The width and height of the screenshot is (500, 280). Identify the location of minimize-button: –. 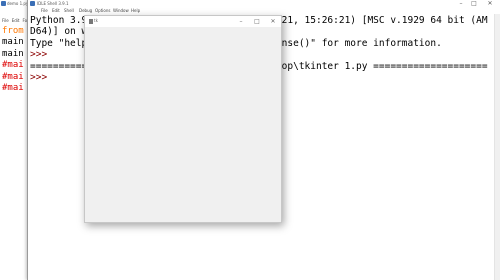
(461, 4).